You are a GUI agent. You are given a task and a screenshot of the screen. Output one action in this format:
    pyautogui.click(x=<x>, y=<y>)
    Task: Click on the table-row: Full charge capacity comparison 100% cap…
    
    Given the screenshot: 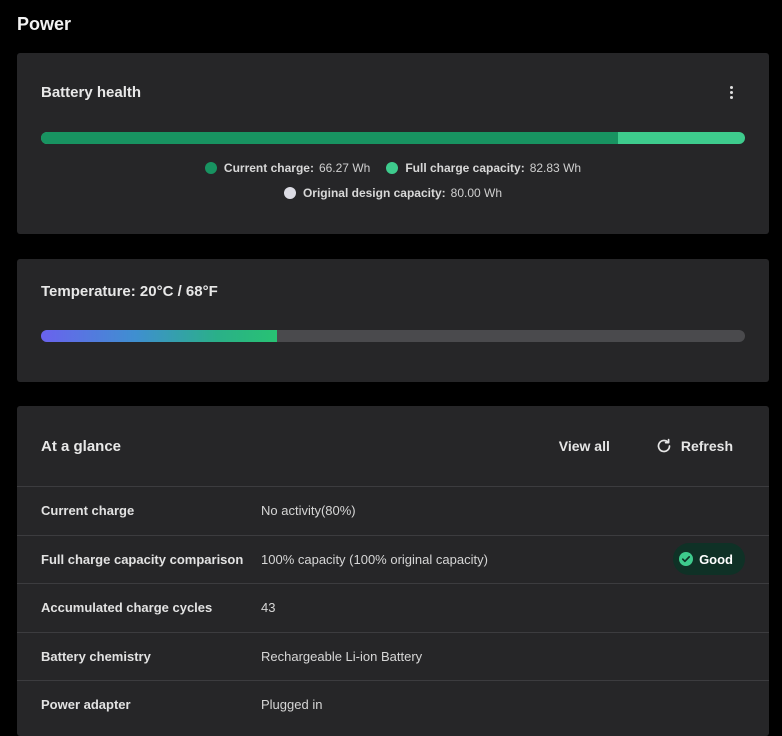 What is the action you would take?
    pyautogui.click(x=393, y=559)
    